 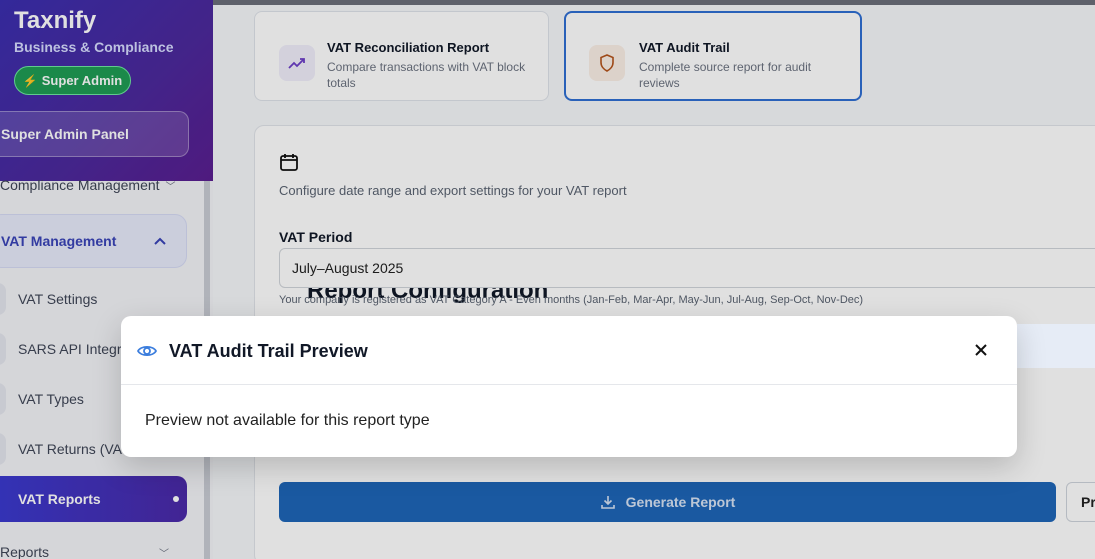 I want to click on eye-icon, so click(x=147, y=351).